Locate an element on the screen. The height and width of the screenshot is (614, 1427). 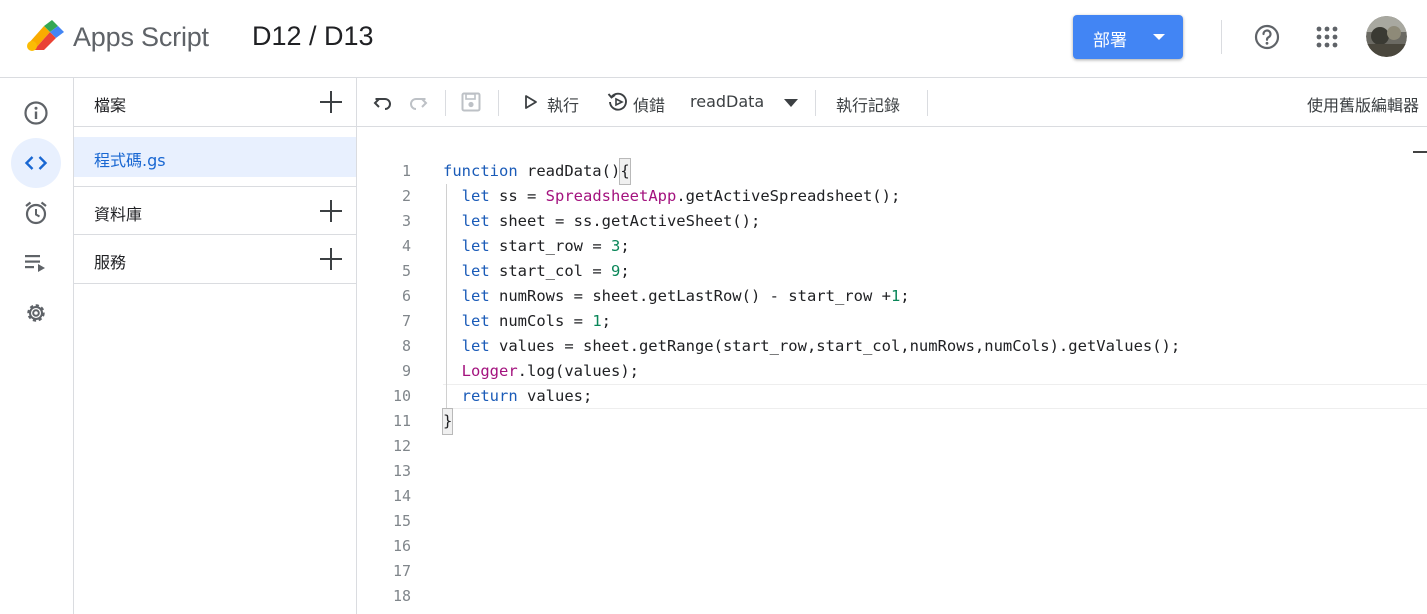
play-icon is located at coordinates (531, 102).